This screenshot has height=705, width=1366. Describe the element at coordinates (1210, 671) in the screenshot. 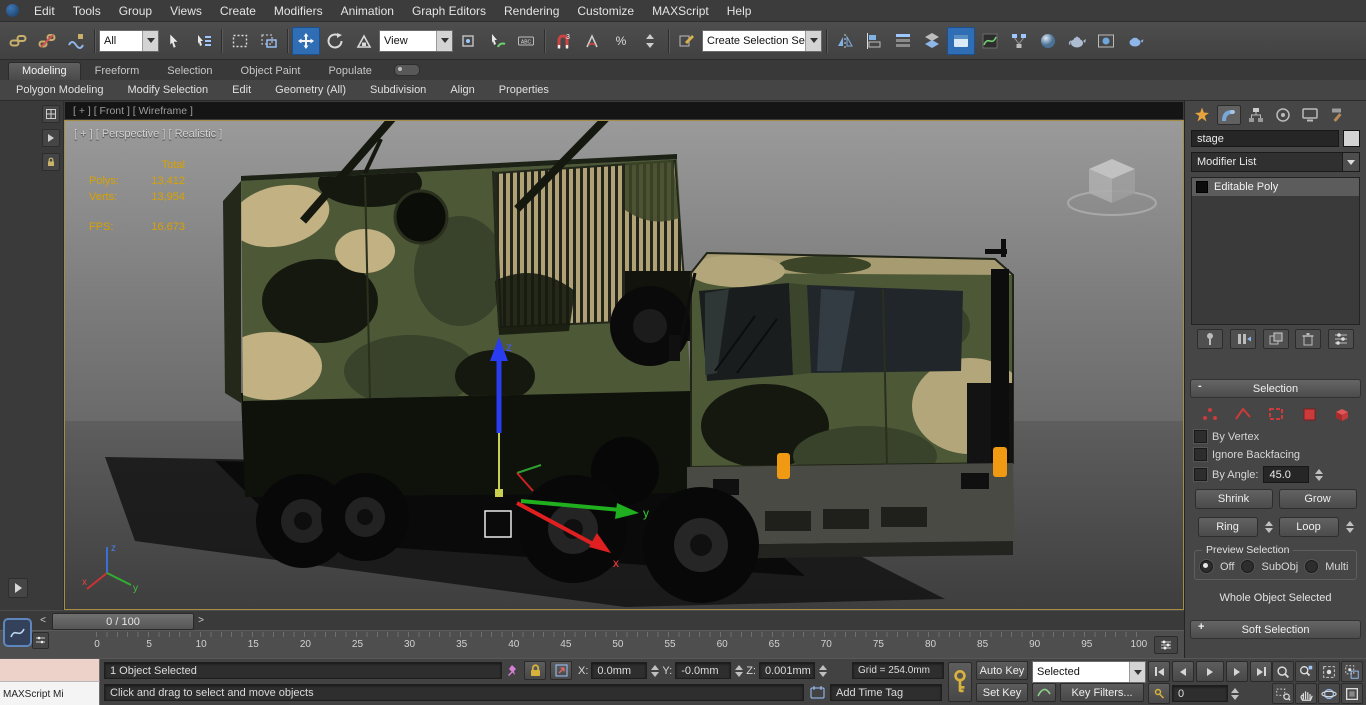

I see `play-button` at that location.